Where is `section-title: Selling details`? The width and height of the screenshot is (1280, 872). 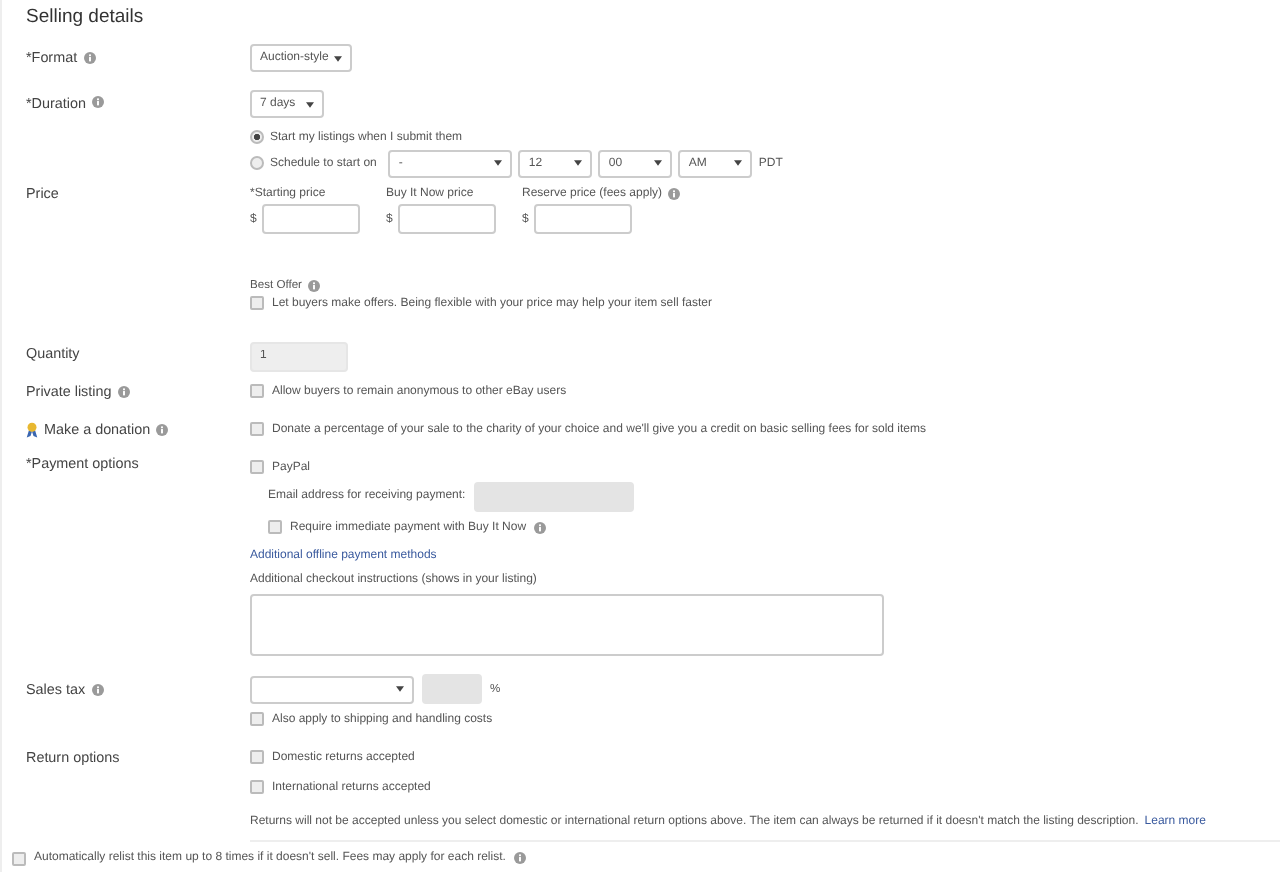
section-title: Selling details is located at coordinates (86, 18).